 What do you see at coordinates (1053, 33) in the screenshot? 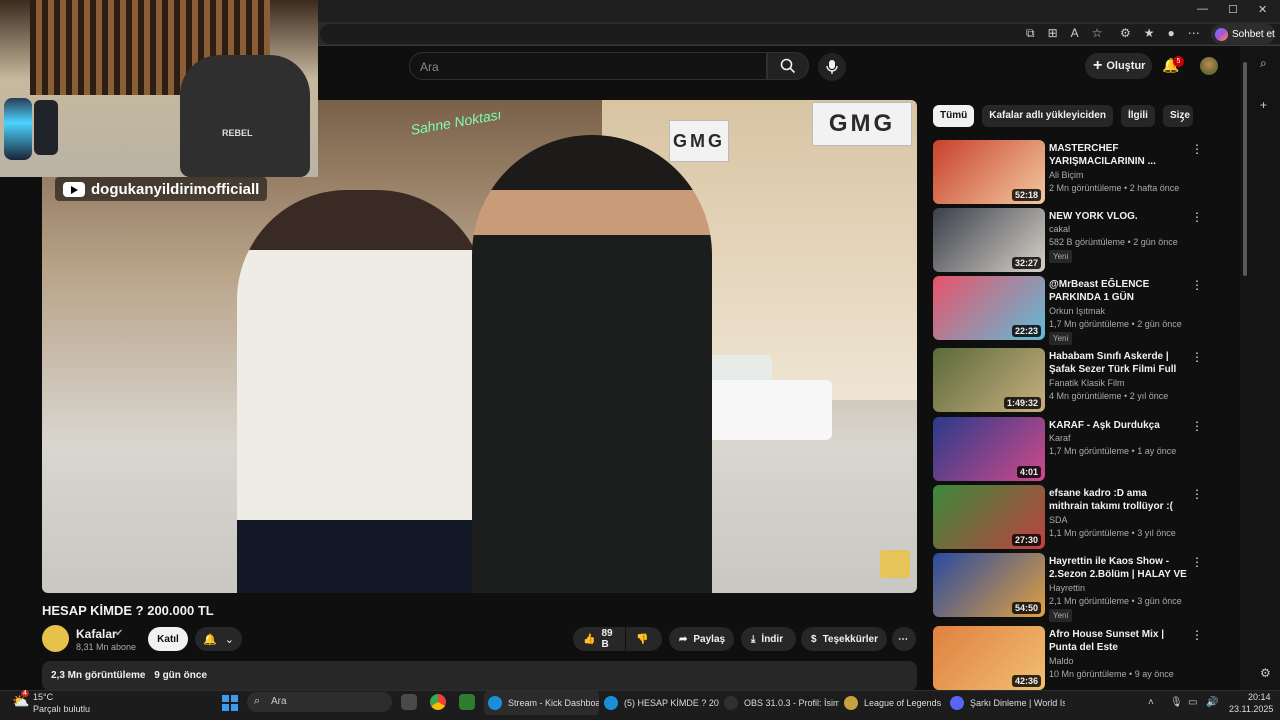
I see `apps-icon: ⊞` at bounding box center [1053, 33].